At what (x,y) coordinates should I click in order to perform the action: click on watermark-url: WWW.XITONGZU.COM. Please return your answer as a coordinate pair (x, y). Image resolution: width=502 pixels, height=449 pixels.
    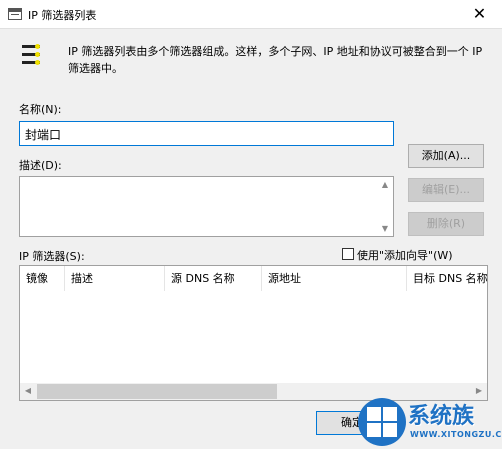
    Looking at the image, I should click on (456, 434).